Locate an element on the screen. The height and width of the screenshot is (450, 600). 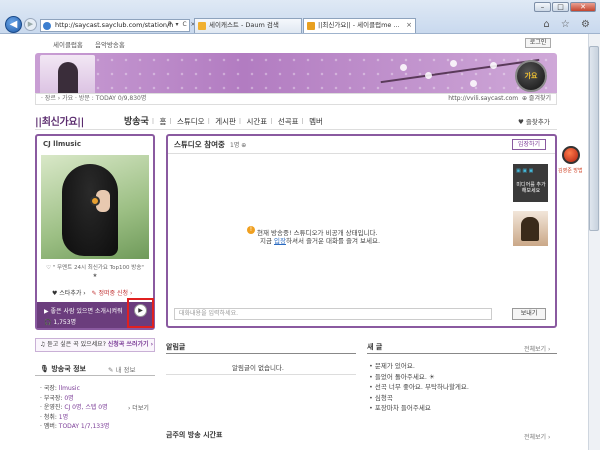
info-icon: ! is located at coordinates (251, 230).